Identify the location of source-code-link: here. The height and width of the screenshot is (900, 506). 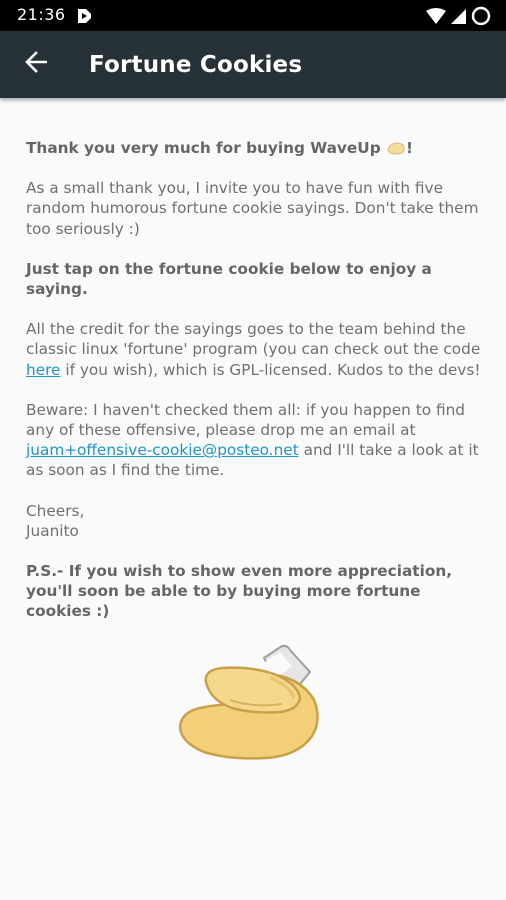
(43, 370).